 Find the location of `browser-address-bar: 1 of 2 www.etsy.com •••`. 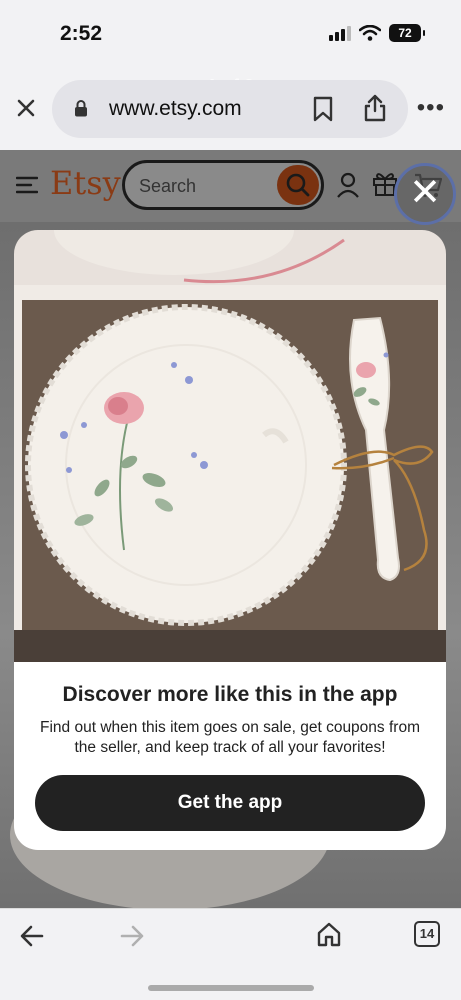

browser-address-bar: 1 of 2 www.etsy.com ••• is located at coordinates (230, 108).